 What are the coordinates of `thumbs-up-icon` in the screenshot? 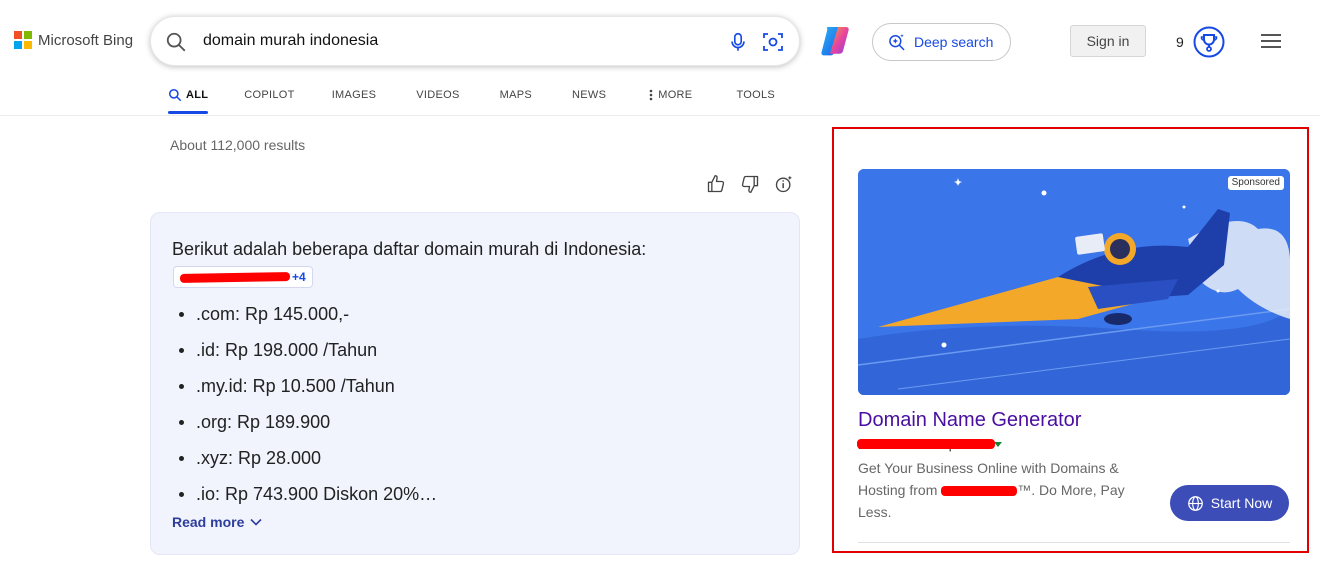 It's located at (716, 184).